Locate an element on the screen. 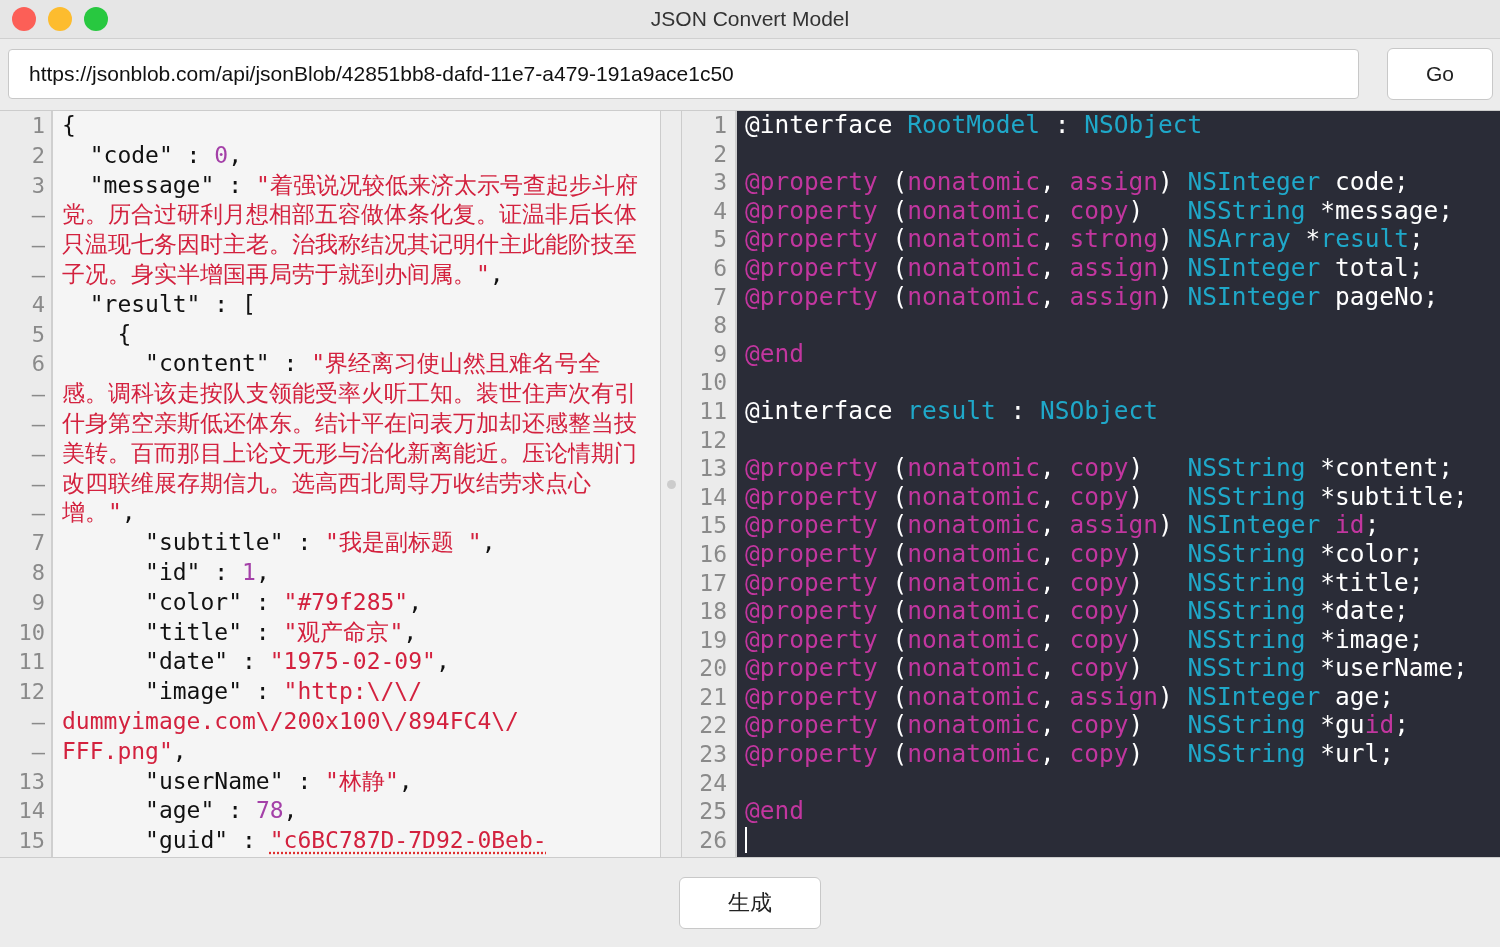 The height and width of the screenshot is (947, 1500). line-number: 23 is located at coordinates (712, 754).